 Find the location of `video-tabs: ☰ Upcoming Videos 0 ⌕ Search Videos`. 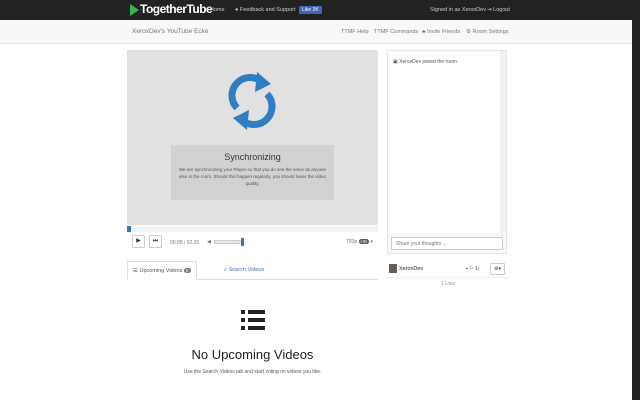

video-tabs: ☰ Upcoming Videos 0 ⌕ Search Videos is located at coordinates (252, 270).